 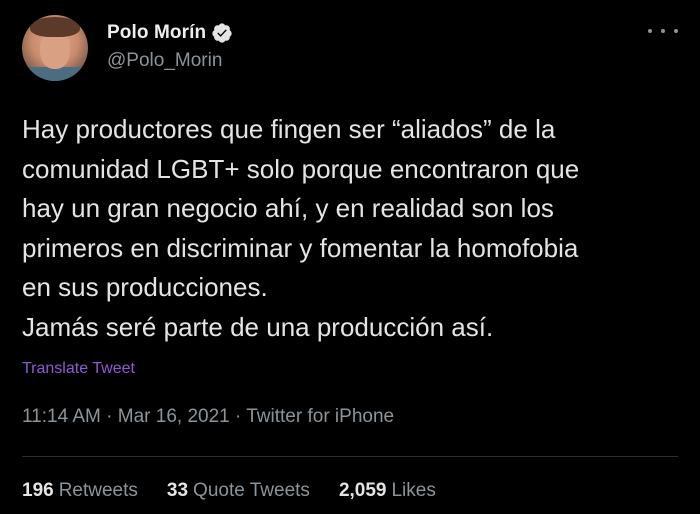 I want to click on quote-tweets-stat: 33 Quote Tweets, so click(x=238, y=491).